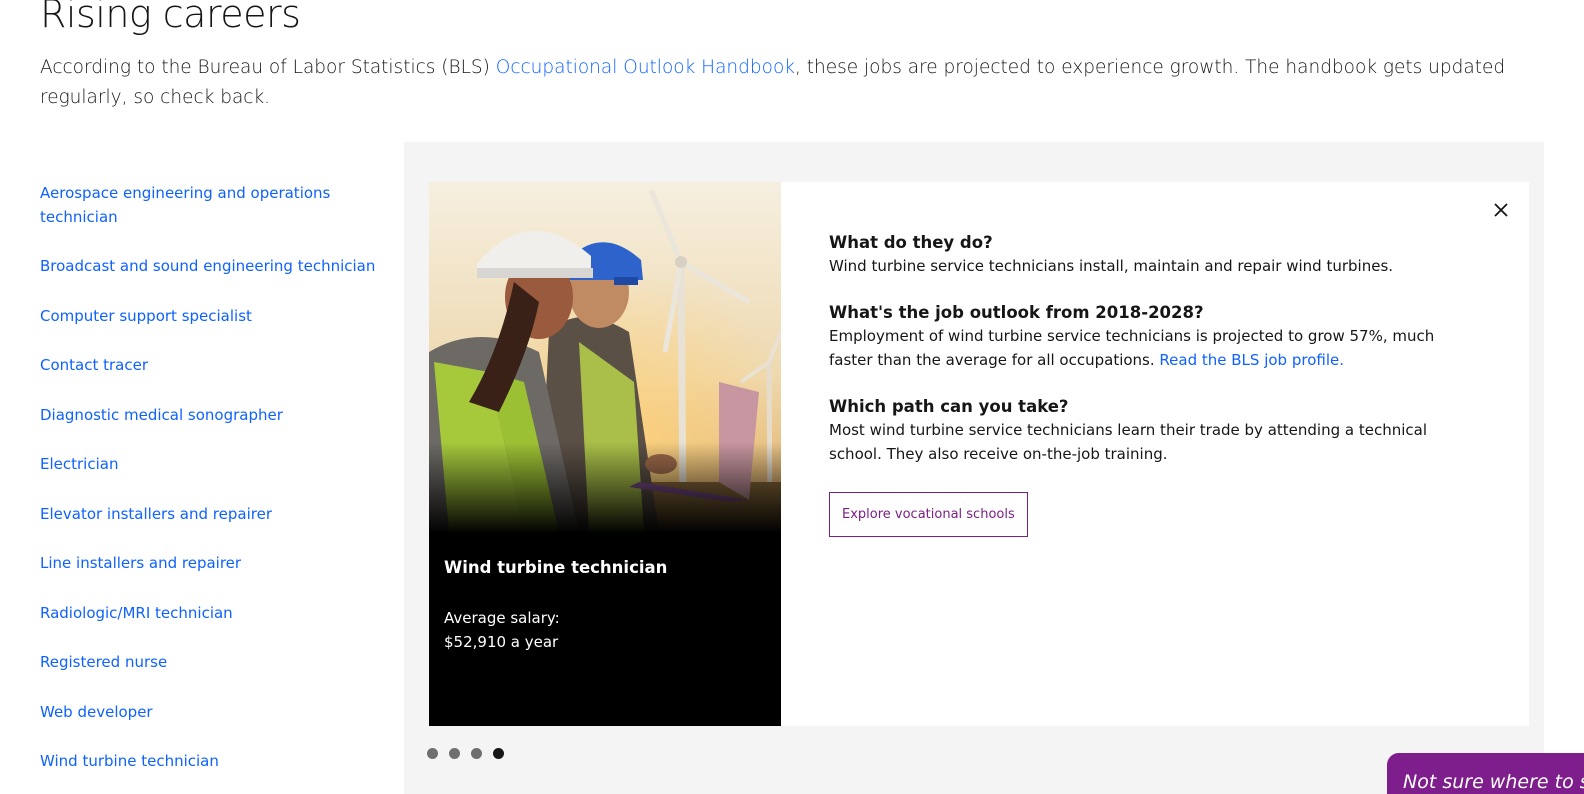 This screenshot has height=794, width=1584. Describe the element at coordinates (556, 567) in the screenshot. I see `card-job-title: Wind turbine technician` at that location.